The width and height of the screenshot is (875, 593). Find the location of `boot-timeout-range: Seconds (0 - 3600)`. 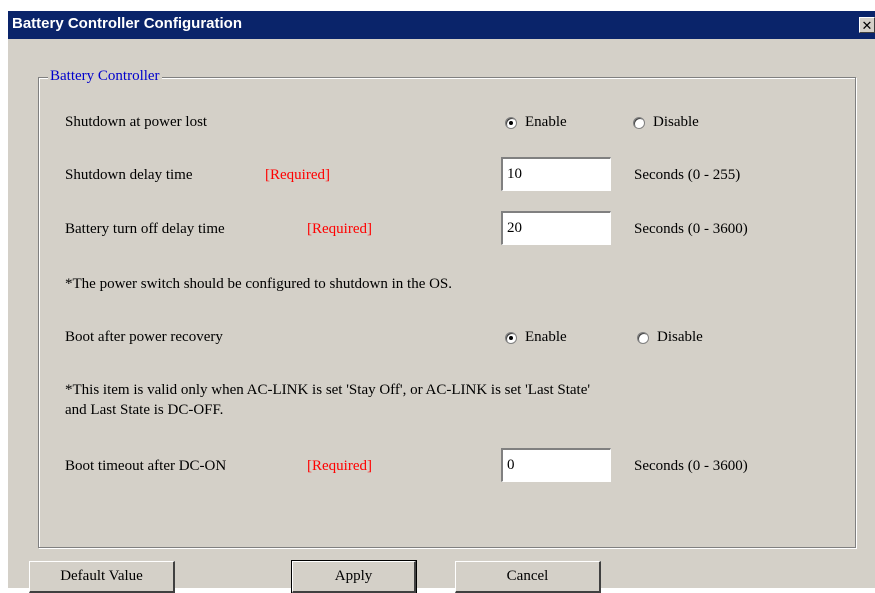

boot-timeout-range: Seconds (0 - 3600) is located at coordinates (691, 466).